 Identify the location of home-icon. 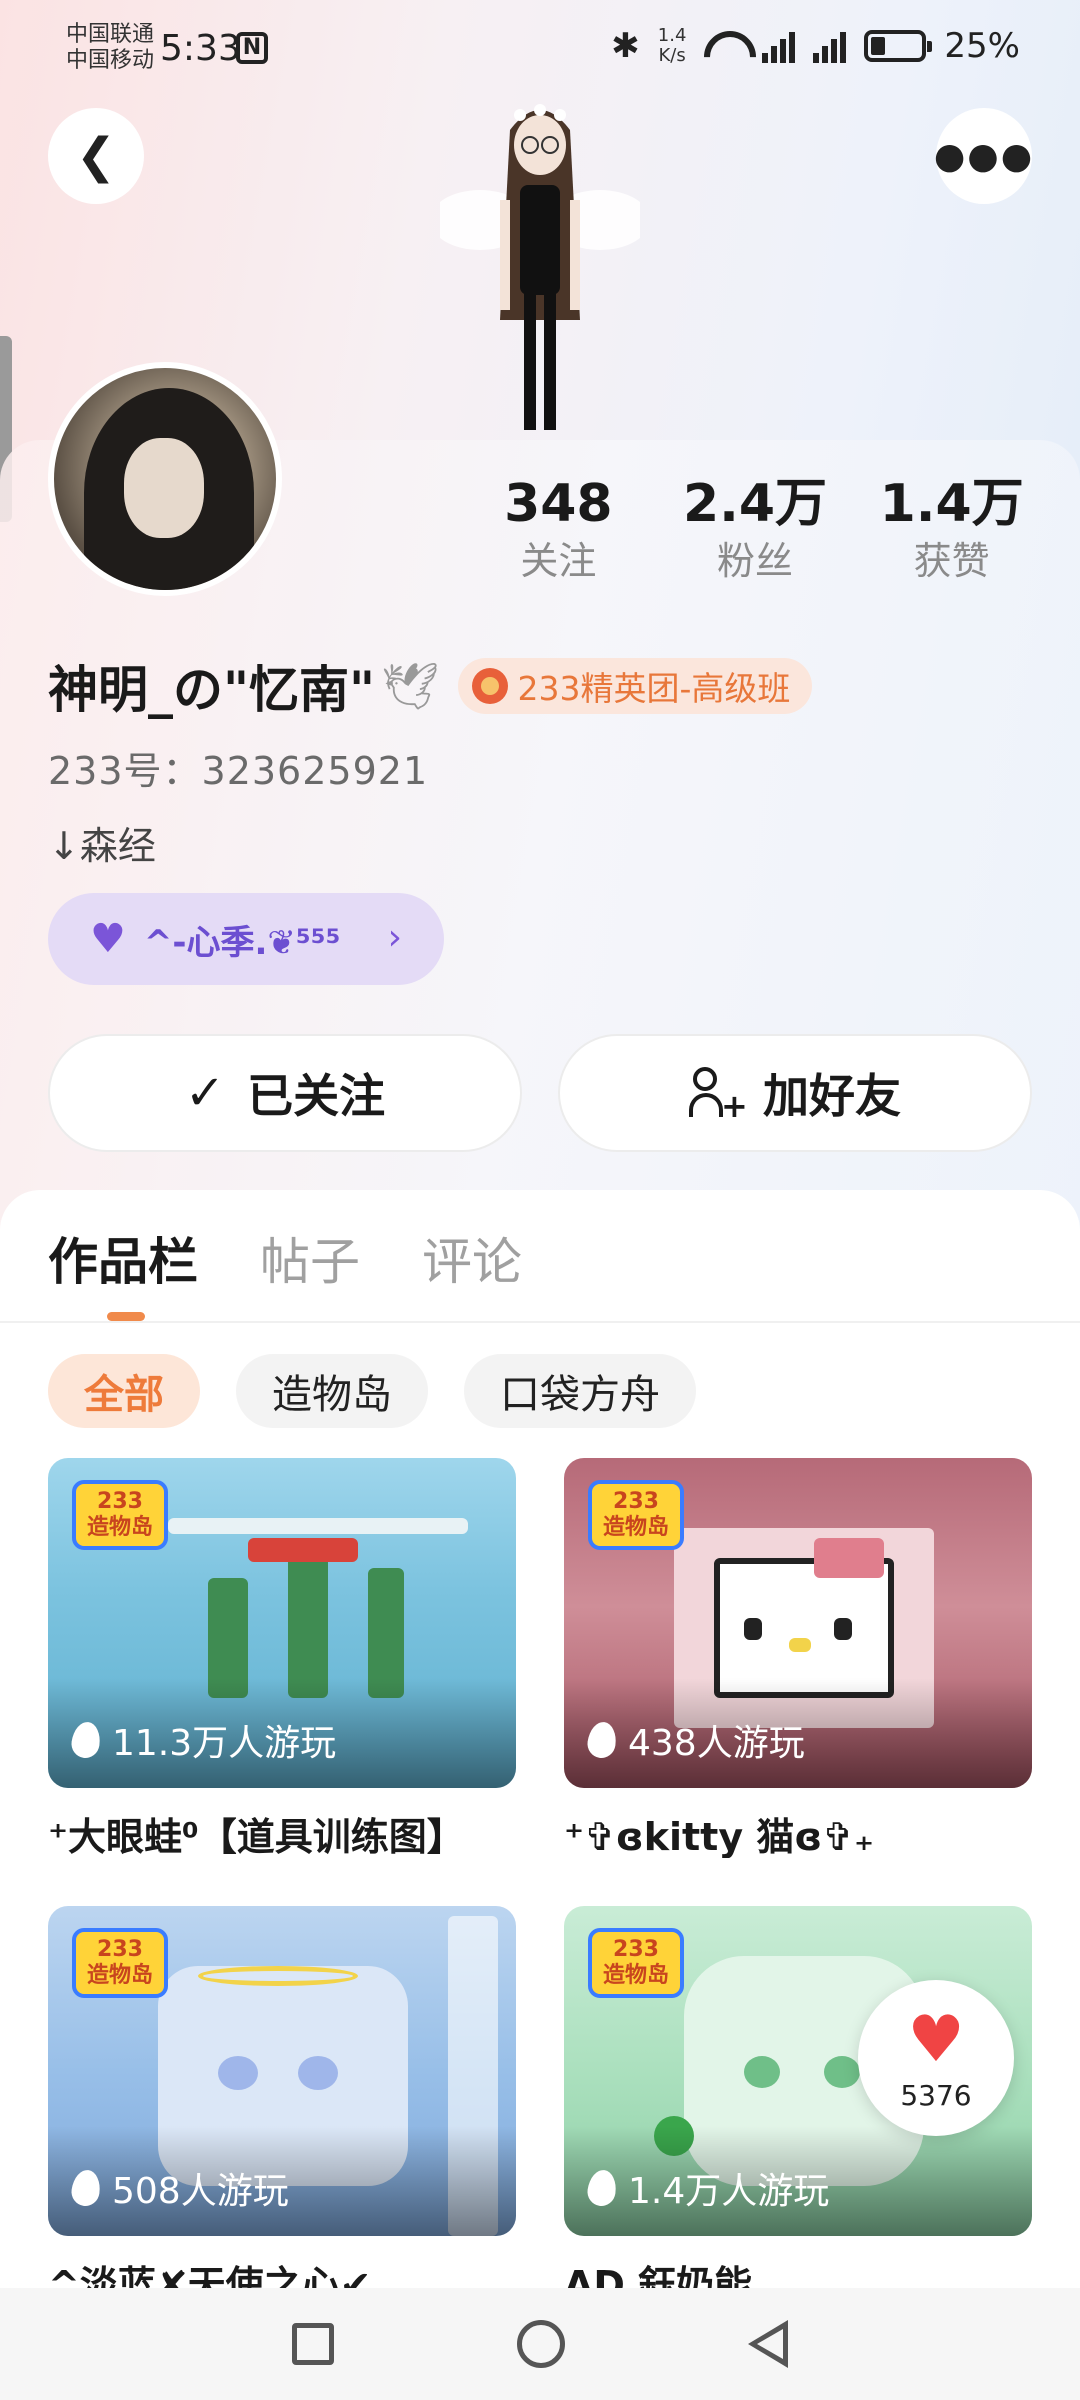
(540, 2344).